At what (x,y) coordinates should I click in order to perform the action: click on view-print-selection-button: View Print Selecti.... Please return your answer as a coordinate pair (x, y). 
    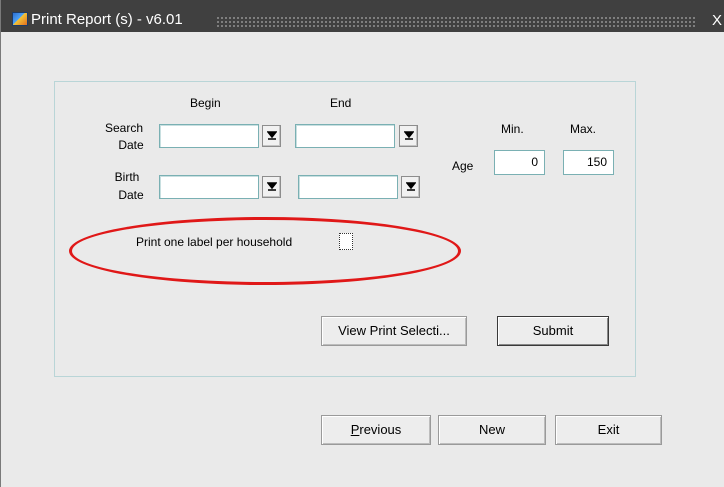
    Looking at the image, I should click on (394, 331).